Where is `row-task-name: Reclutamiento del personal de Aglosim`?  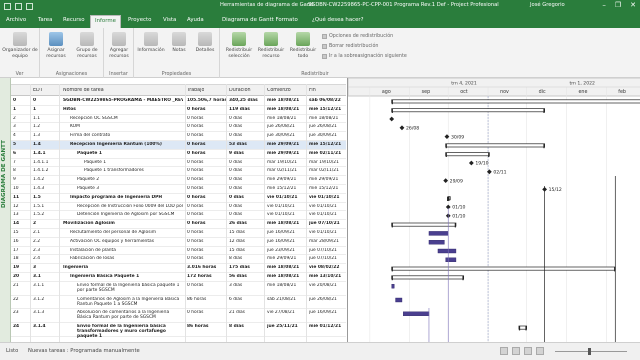 row-task-name: Reclutamiento del personal de Aglosim is located at coordinates (126, 232).